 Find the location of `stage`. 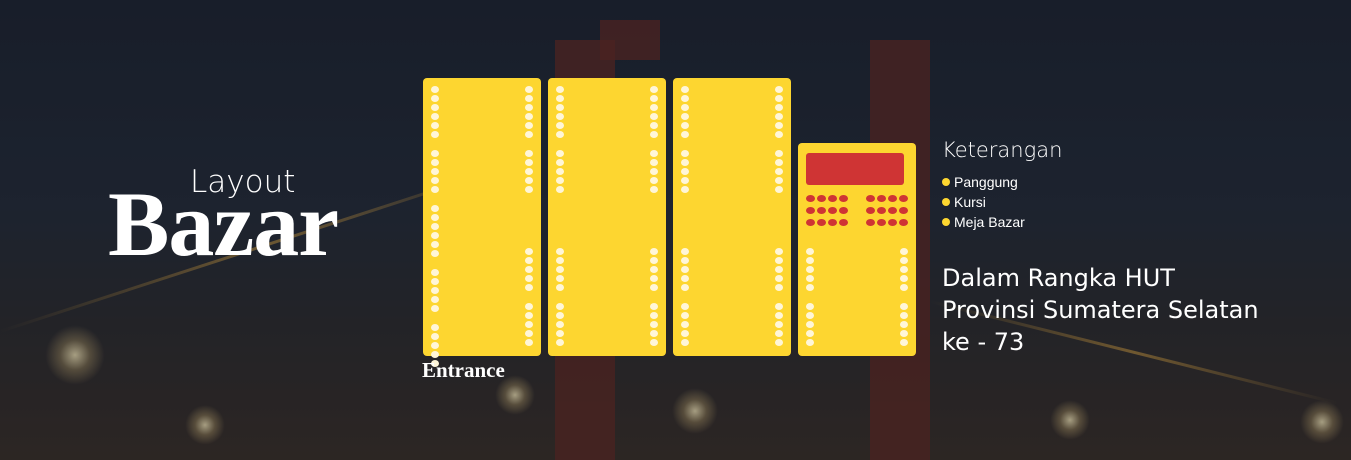

stage is located at coordinates (855, 169).